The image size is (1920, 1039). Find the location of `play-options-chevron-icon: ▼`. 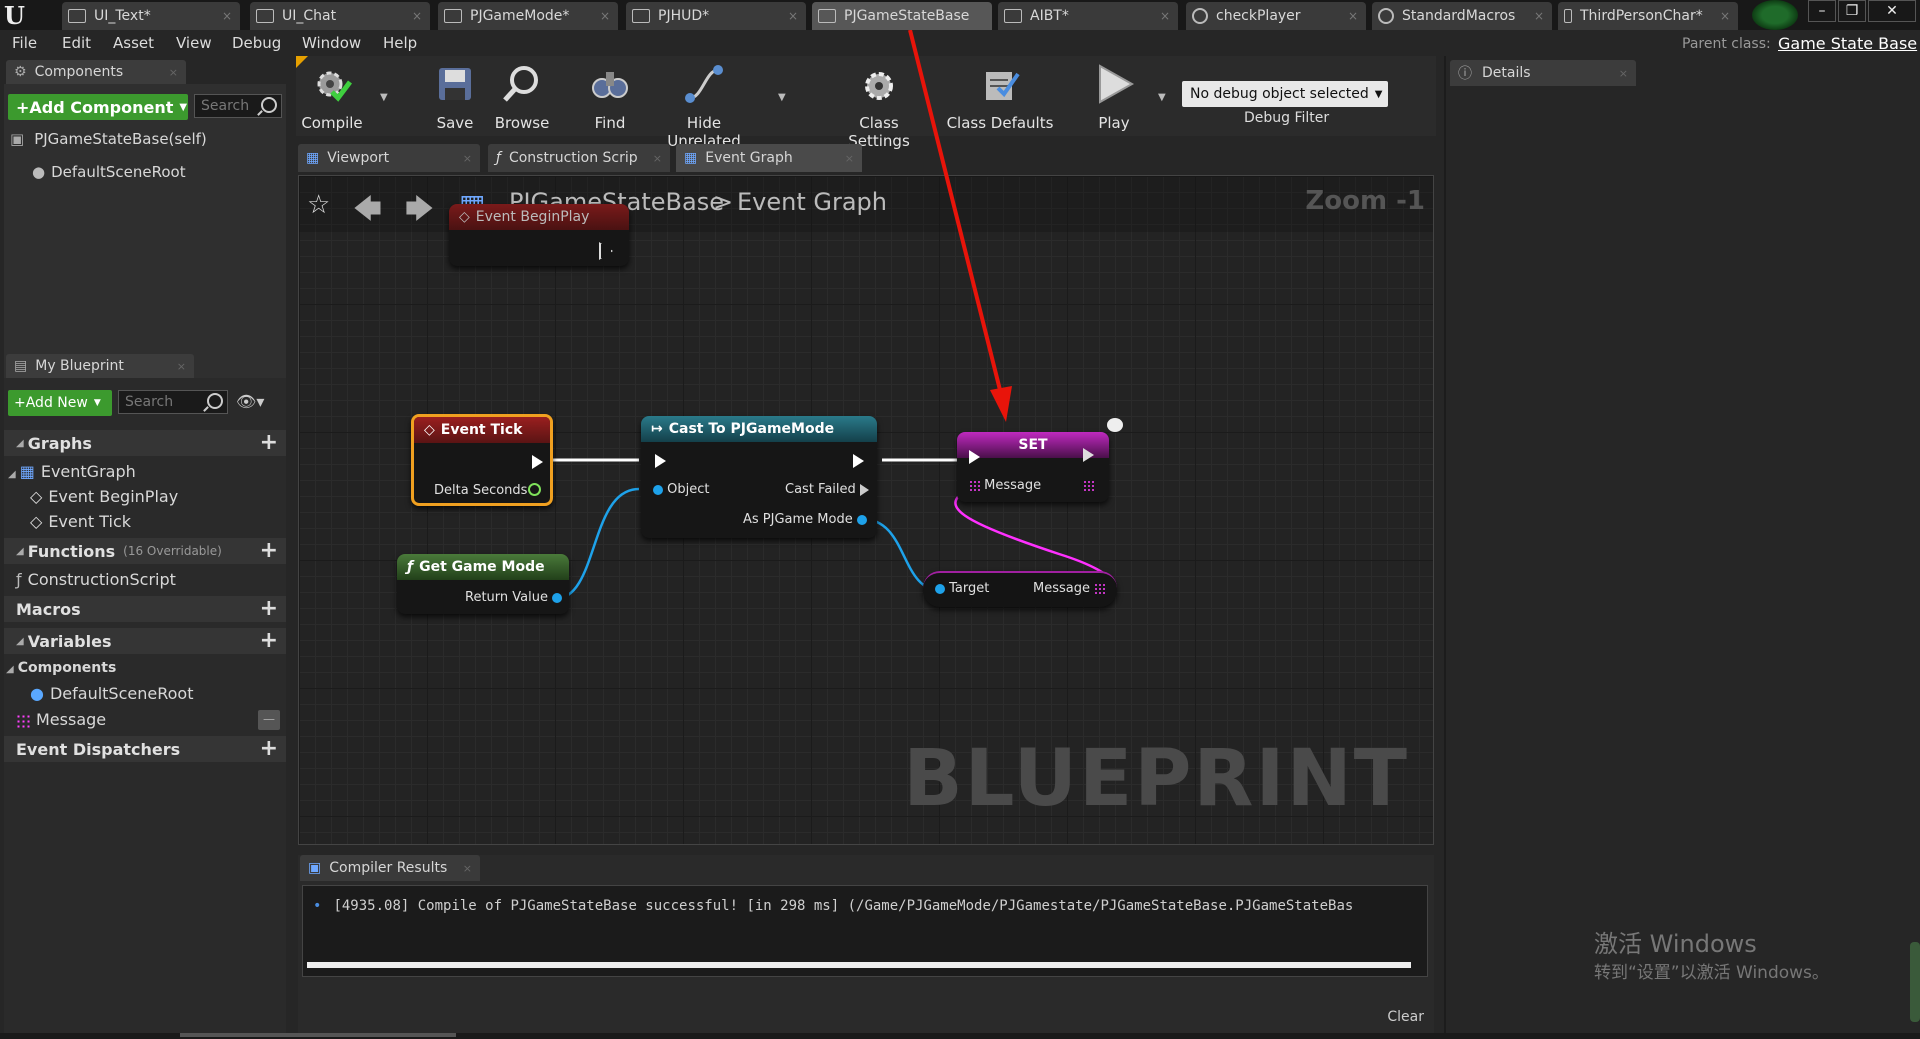

play-options-chevron-icon: ▼ is located at coordinates (1162, 97).